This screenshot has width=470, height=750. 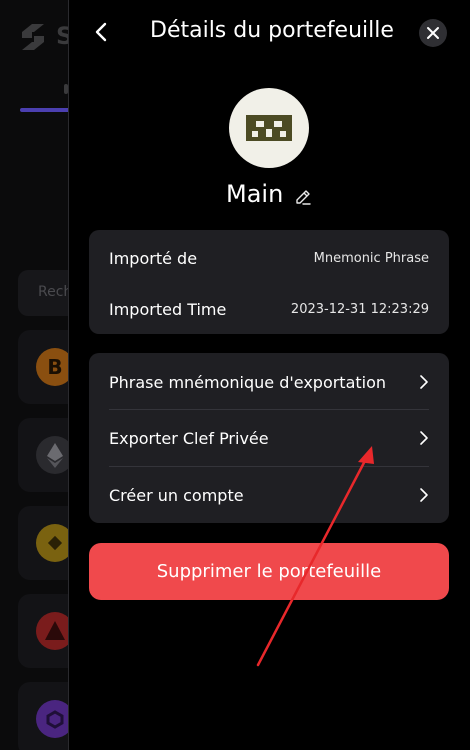 What do you see at coordinates (189, 438) in the screenshot?
I see `export-private-key-label: Exporter Clef Privée` at bounding box center [189, 438].